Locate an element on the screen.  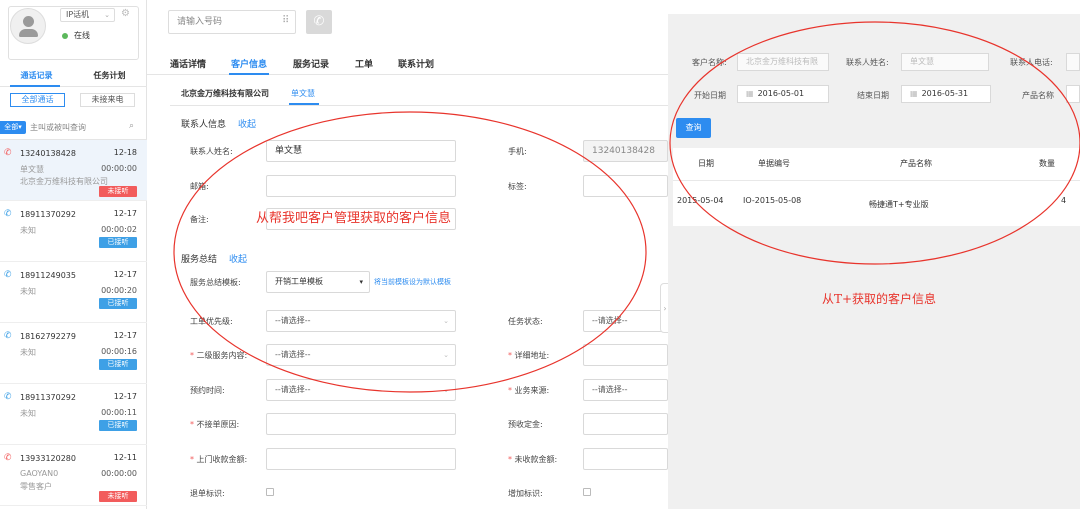
contact-collapse-link: 收起 is located at coordinates (247, 123).